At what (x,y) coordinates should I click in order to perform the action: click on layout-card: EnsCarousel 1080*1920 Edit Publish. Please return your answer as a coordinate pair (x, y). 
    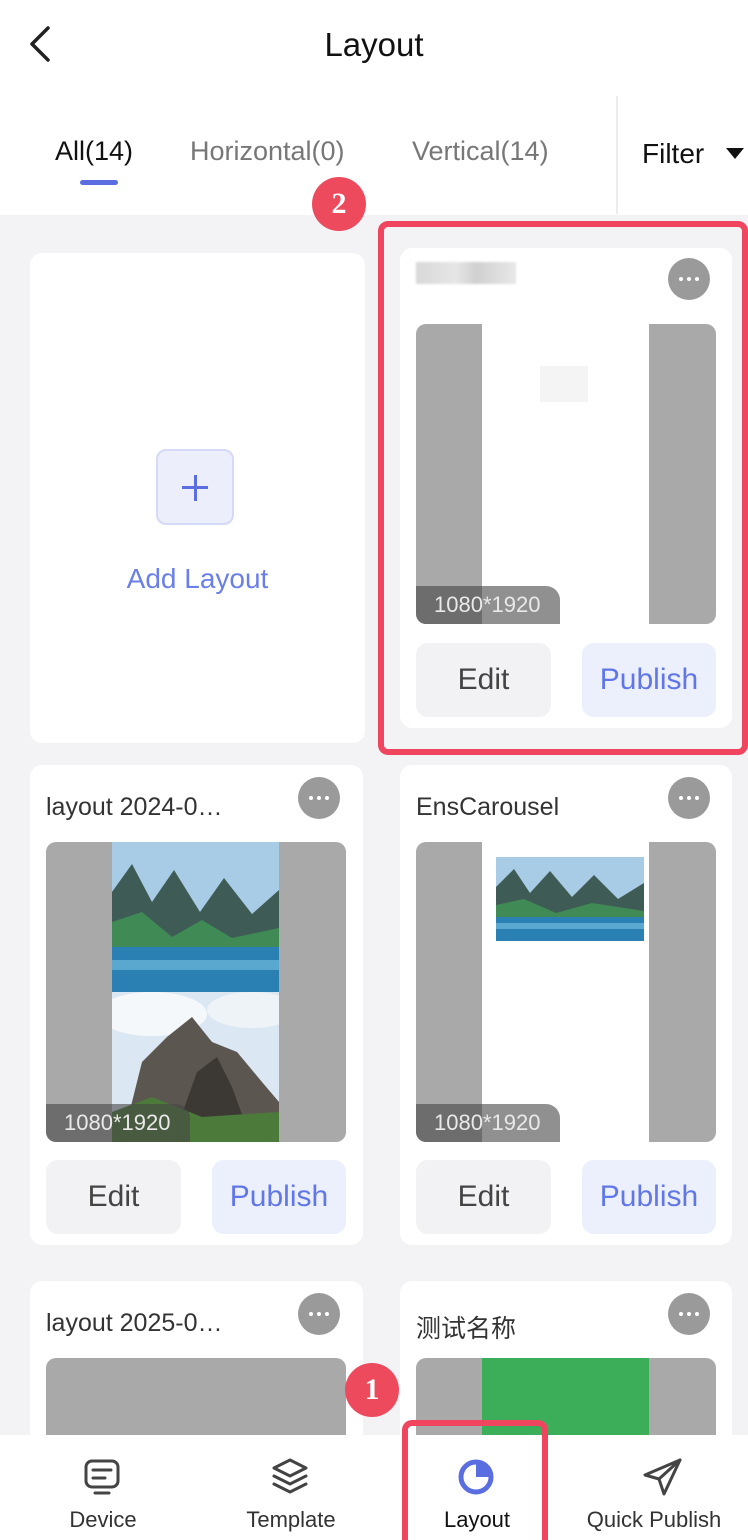
    Looking at the image, I should click on (566, 1005).